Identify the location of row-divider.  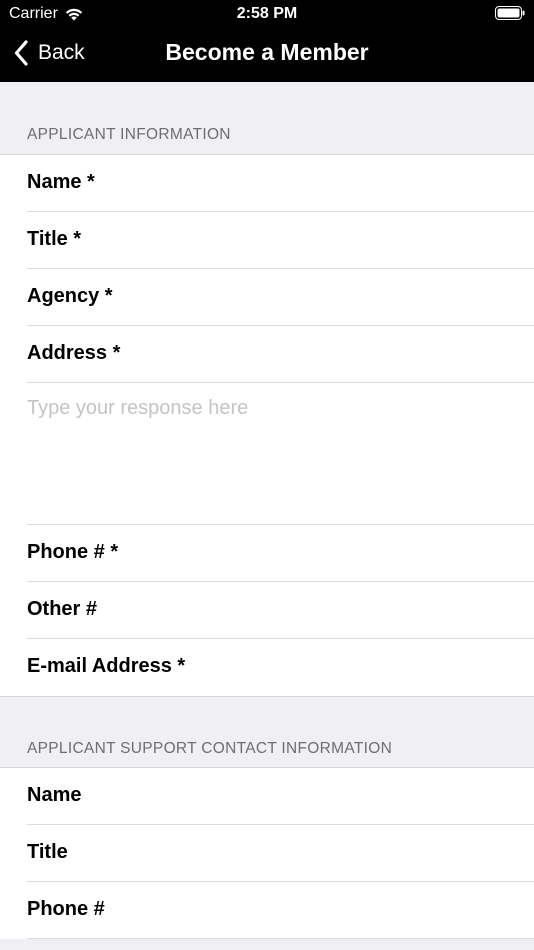
(280, 938).